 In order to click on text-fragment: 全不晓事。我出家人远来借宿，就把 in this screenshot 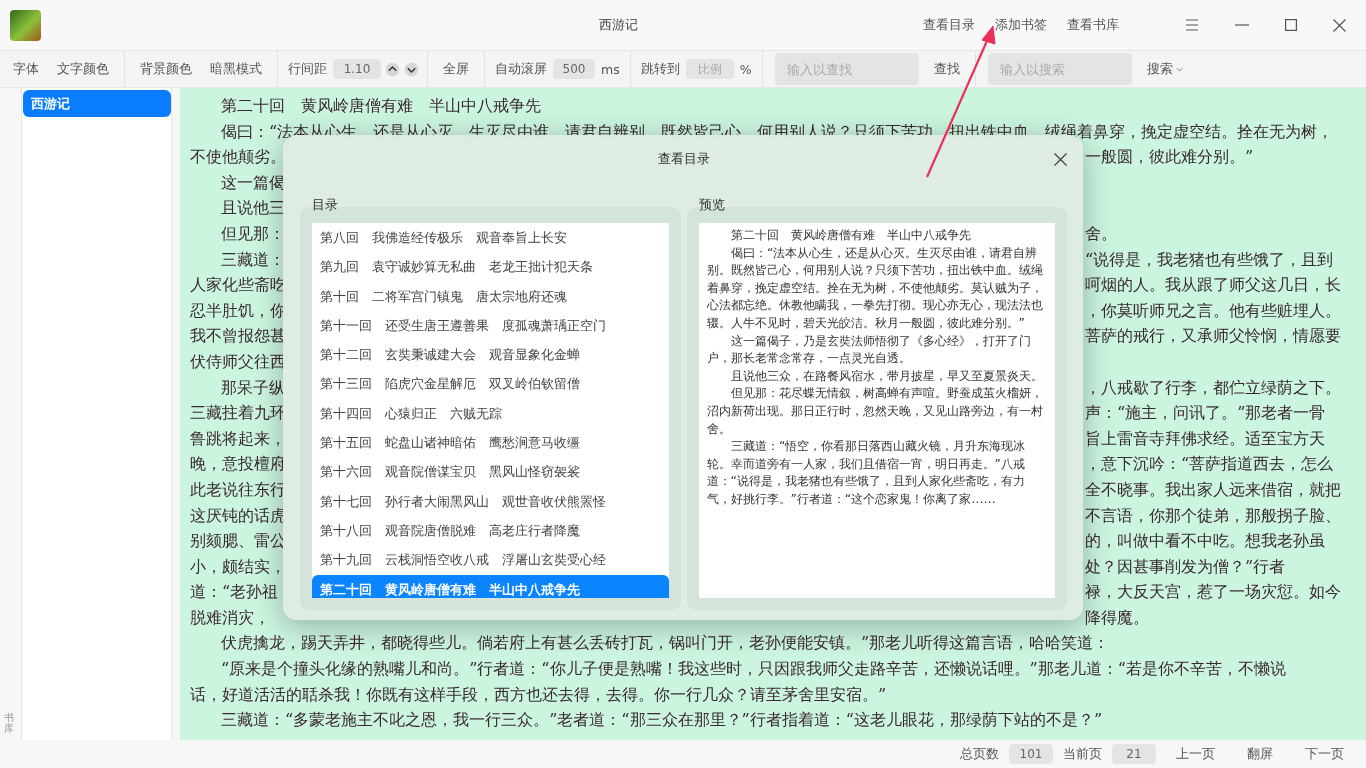, I will do `click(1213, 489)`.